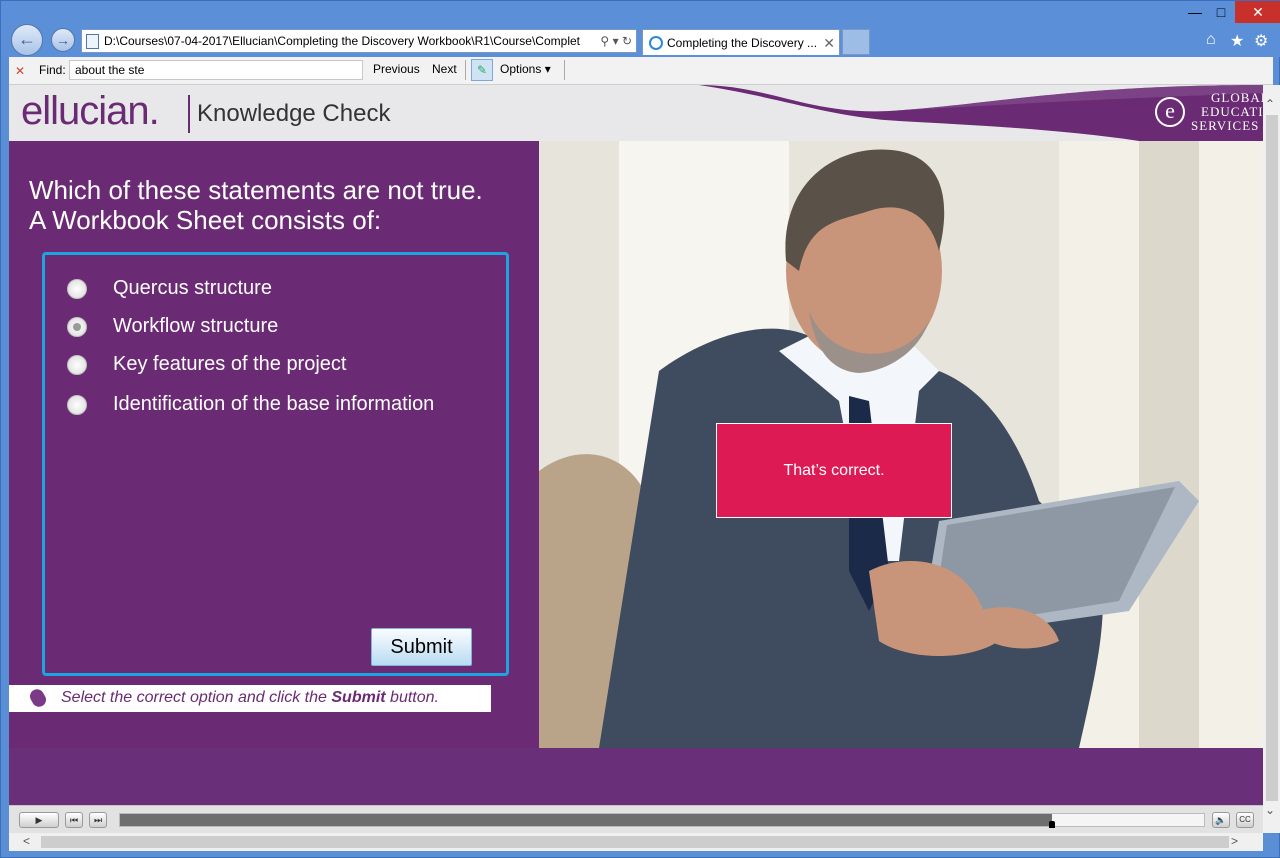 This screenshot has width=1280, height=858. What do you see at coordinates (230, 364) in the screenshot?
I see `option-label: Key features of the project` at bounding box center [230, 364].